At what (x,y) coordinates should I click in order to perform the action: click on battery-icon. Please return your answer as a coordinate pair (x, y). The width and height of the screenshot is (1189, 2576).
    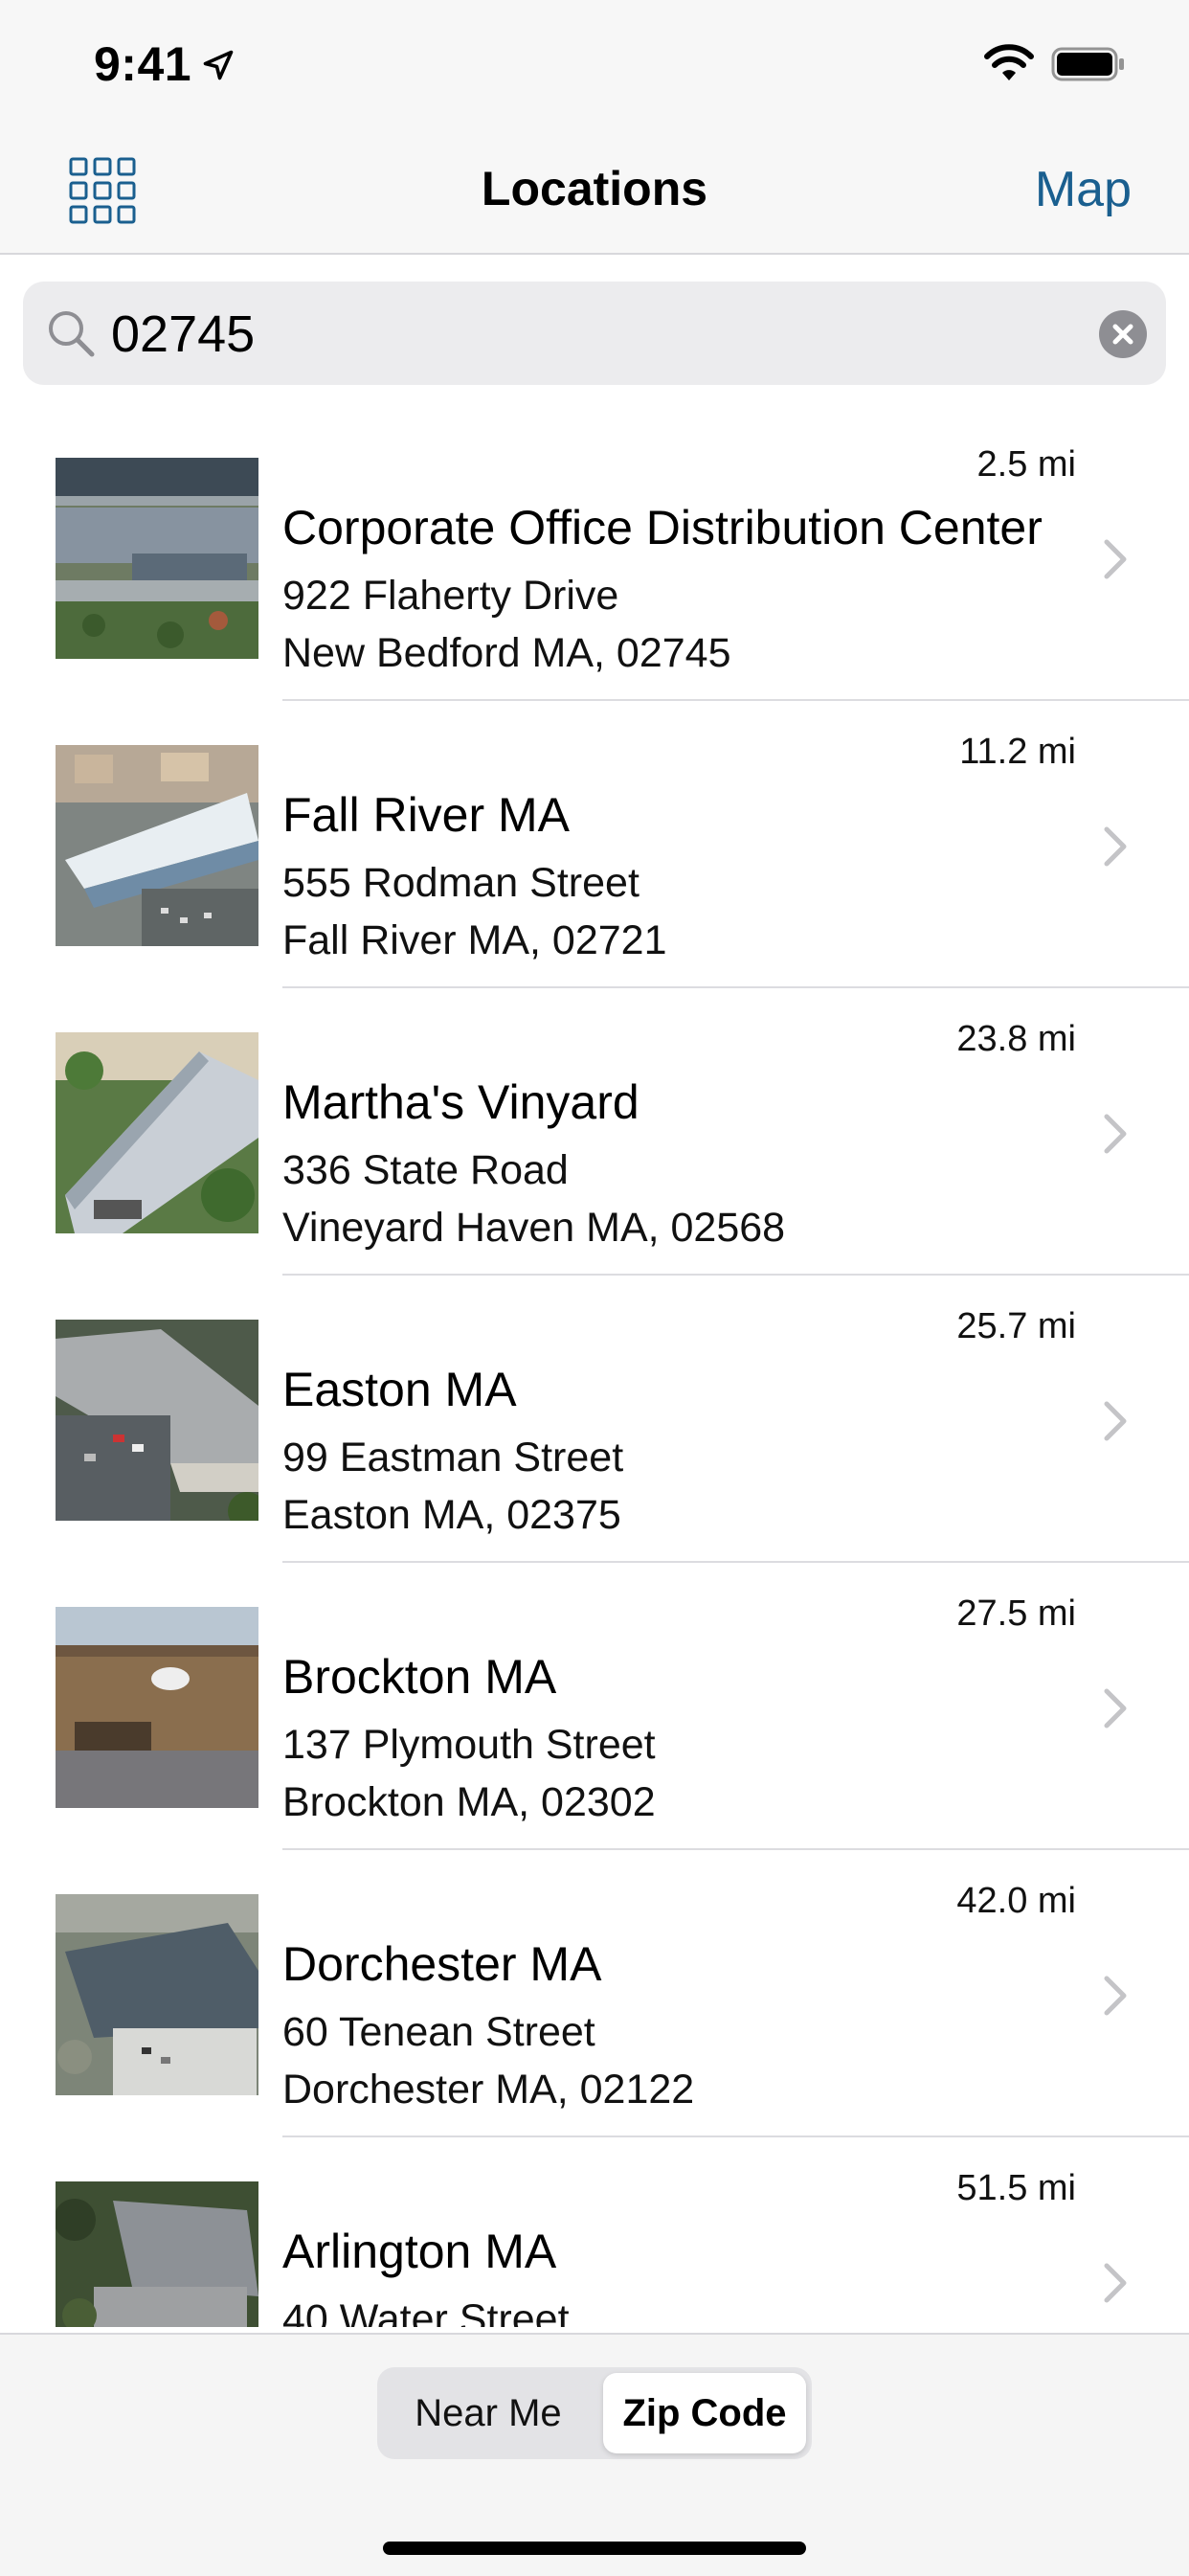
    Looking at the image, I should click on (1087, 64).